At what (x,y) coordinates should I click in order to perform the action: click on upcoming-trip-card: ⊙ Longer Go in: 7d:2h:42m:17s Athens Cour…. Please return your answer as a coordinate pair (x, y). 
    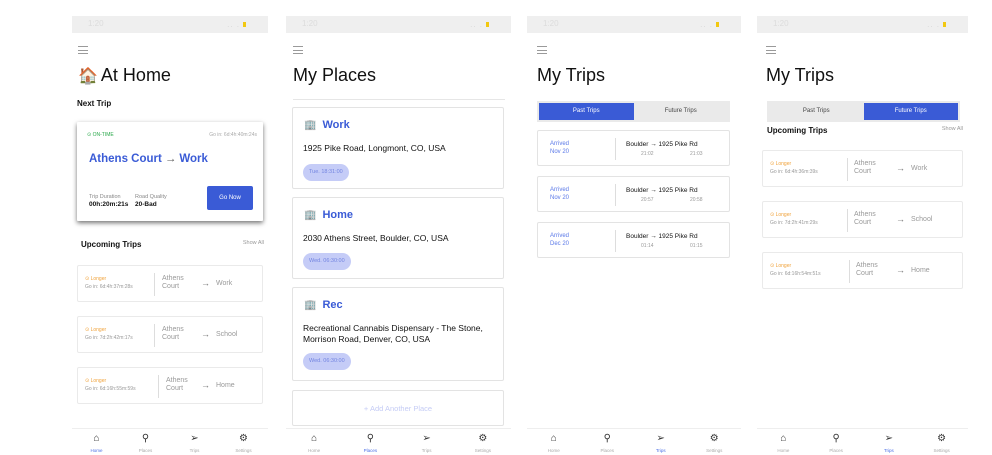
    Looking at the image, I should click on (170, 334).